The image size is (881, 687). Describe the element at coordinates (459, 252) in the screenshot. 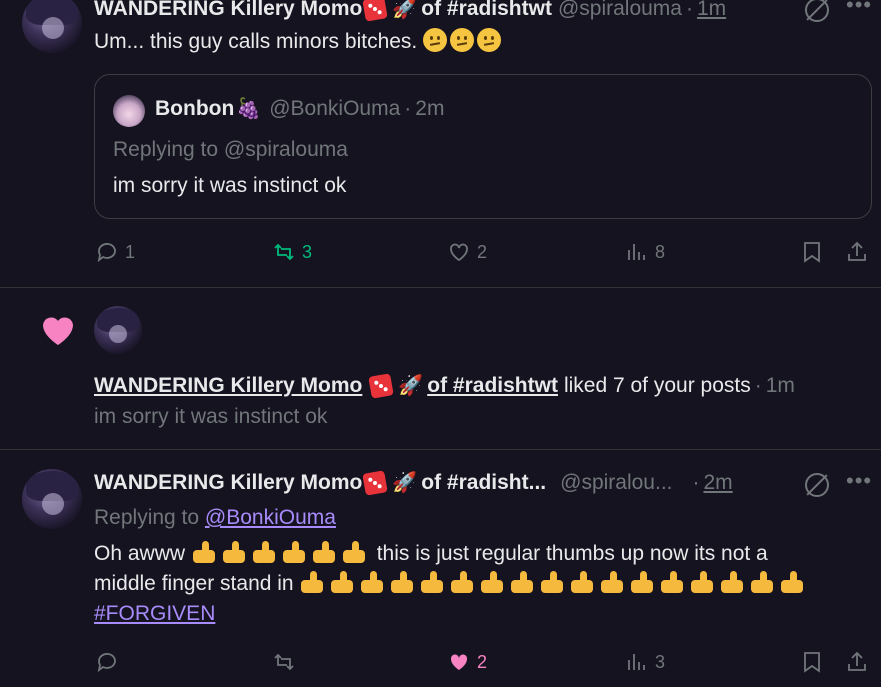

I see `heart-outline-icon` at that location.